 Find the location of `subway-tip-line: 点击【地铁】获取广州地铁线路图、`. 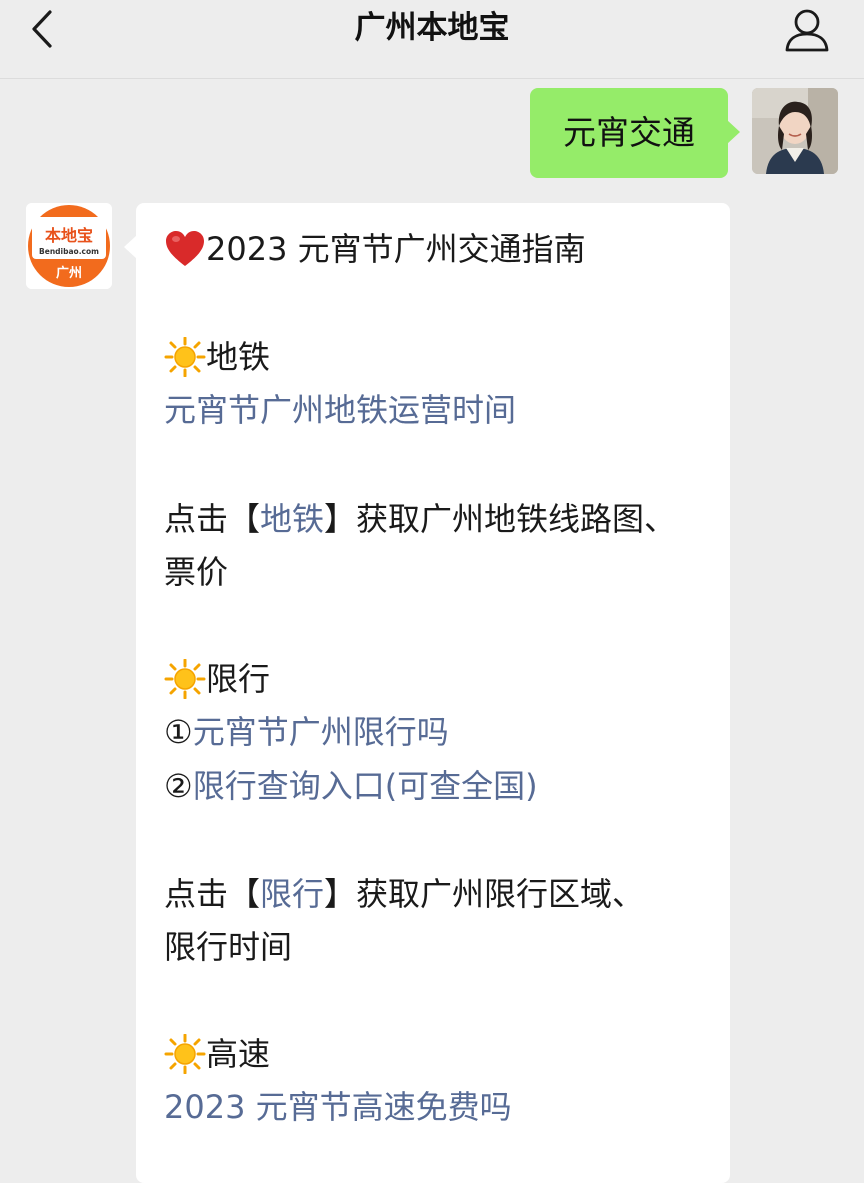

subway-tip-line: 点击【地铁】获取广州地铁线路图、 is located at coordinates (420, 519).